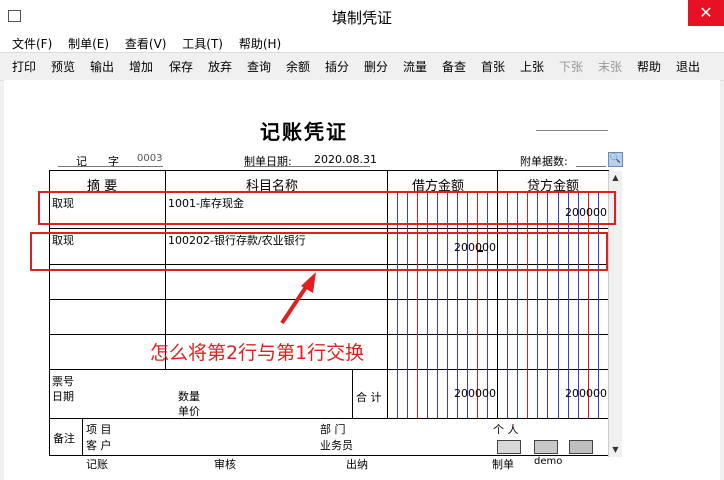 This screenshot has width=724, height=480. What do you see at coordinates (298, 298) in the screenshot?
I see `annotation-arrow` at bounding box center [298, 298].